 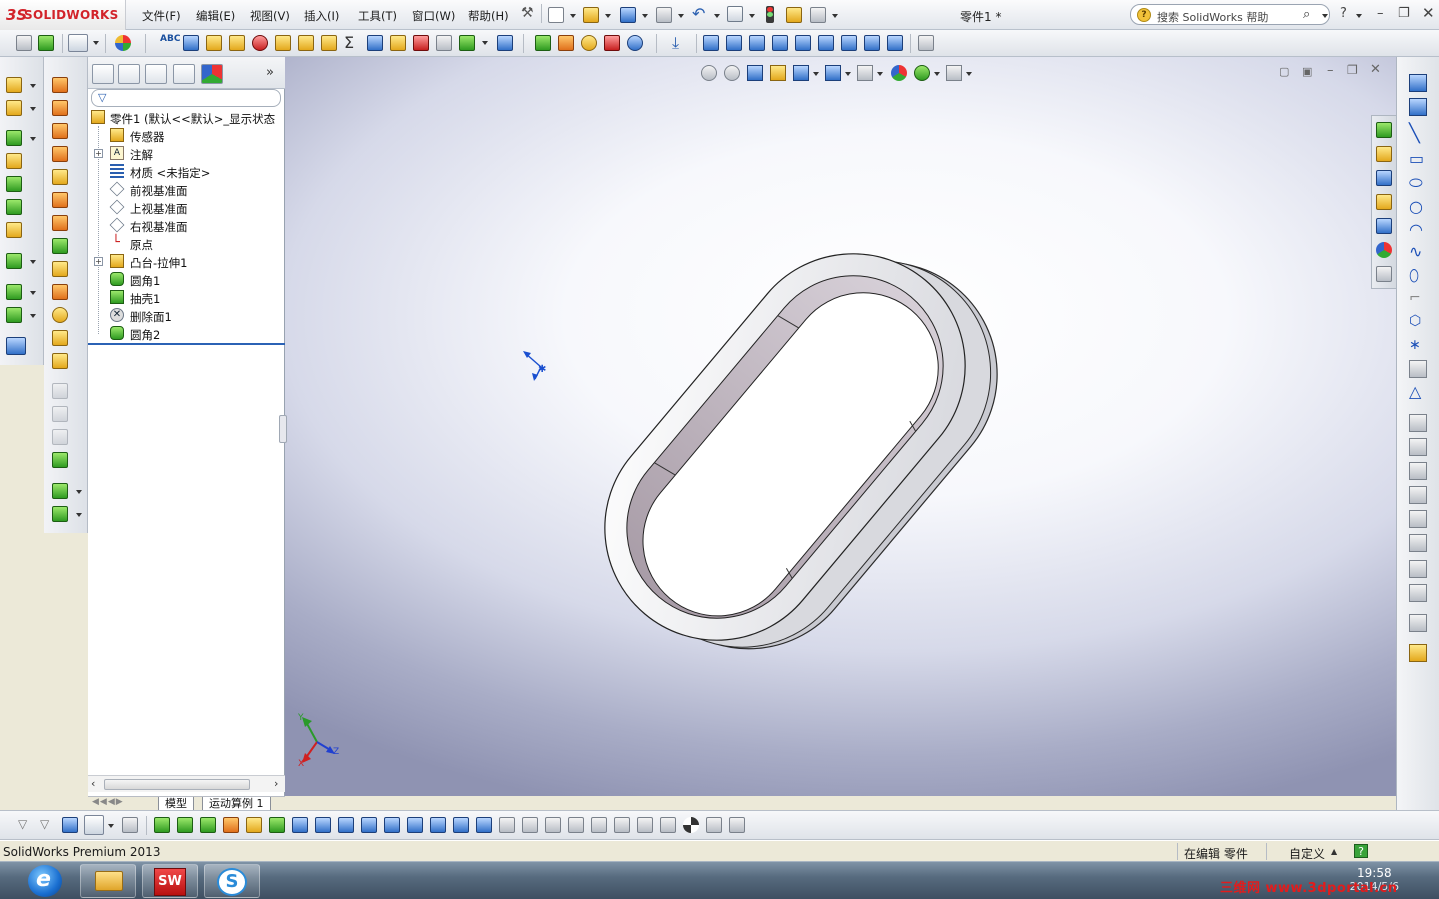 I want to click on tab-motion-study: 运动算例 1, so click(x=236, y=804).